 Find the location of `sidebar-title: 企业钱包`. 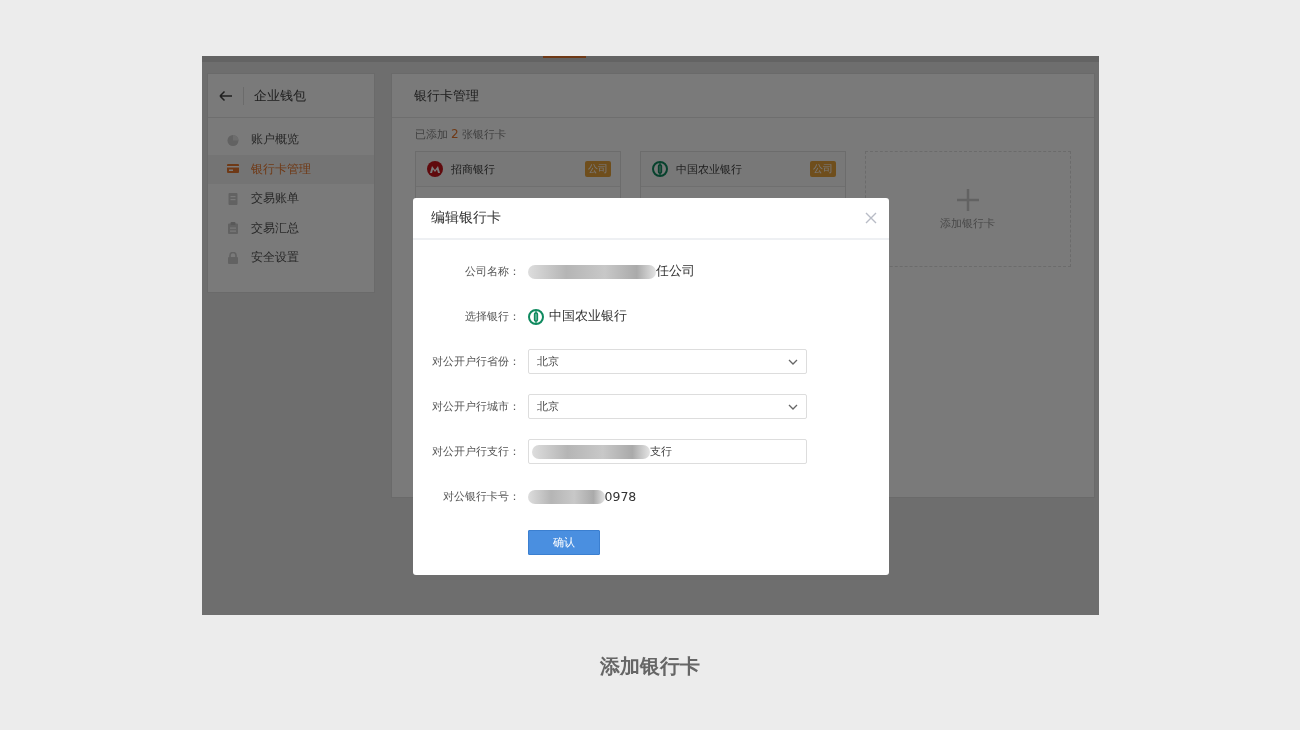

sidebar-title: 企业钱包 is located at coordinates (279, 95).